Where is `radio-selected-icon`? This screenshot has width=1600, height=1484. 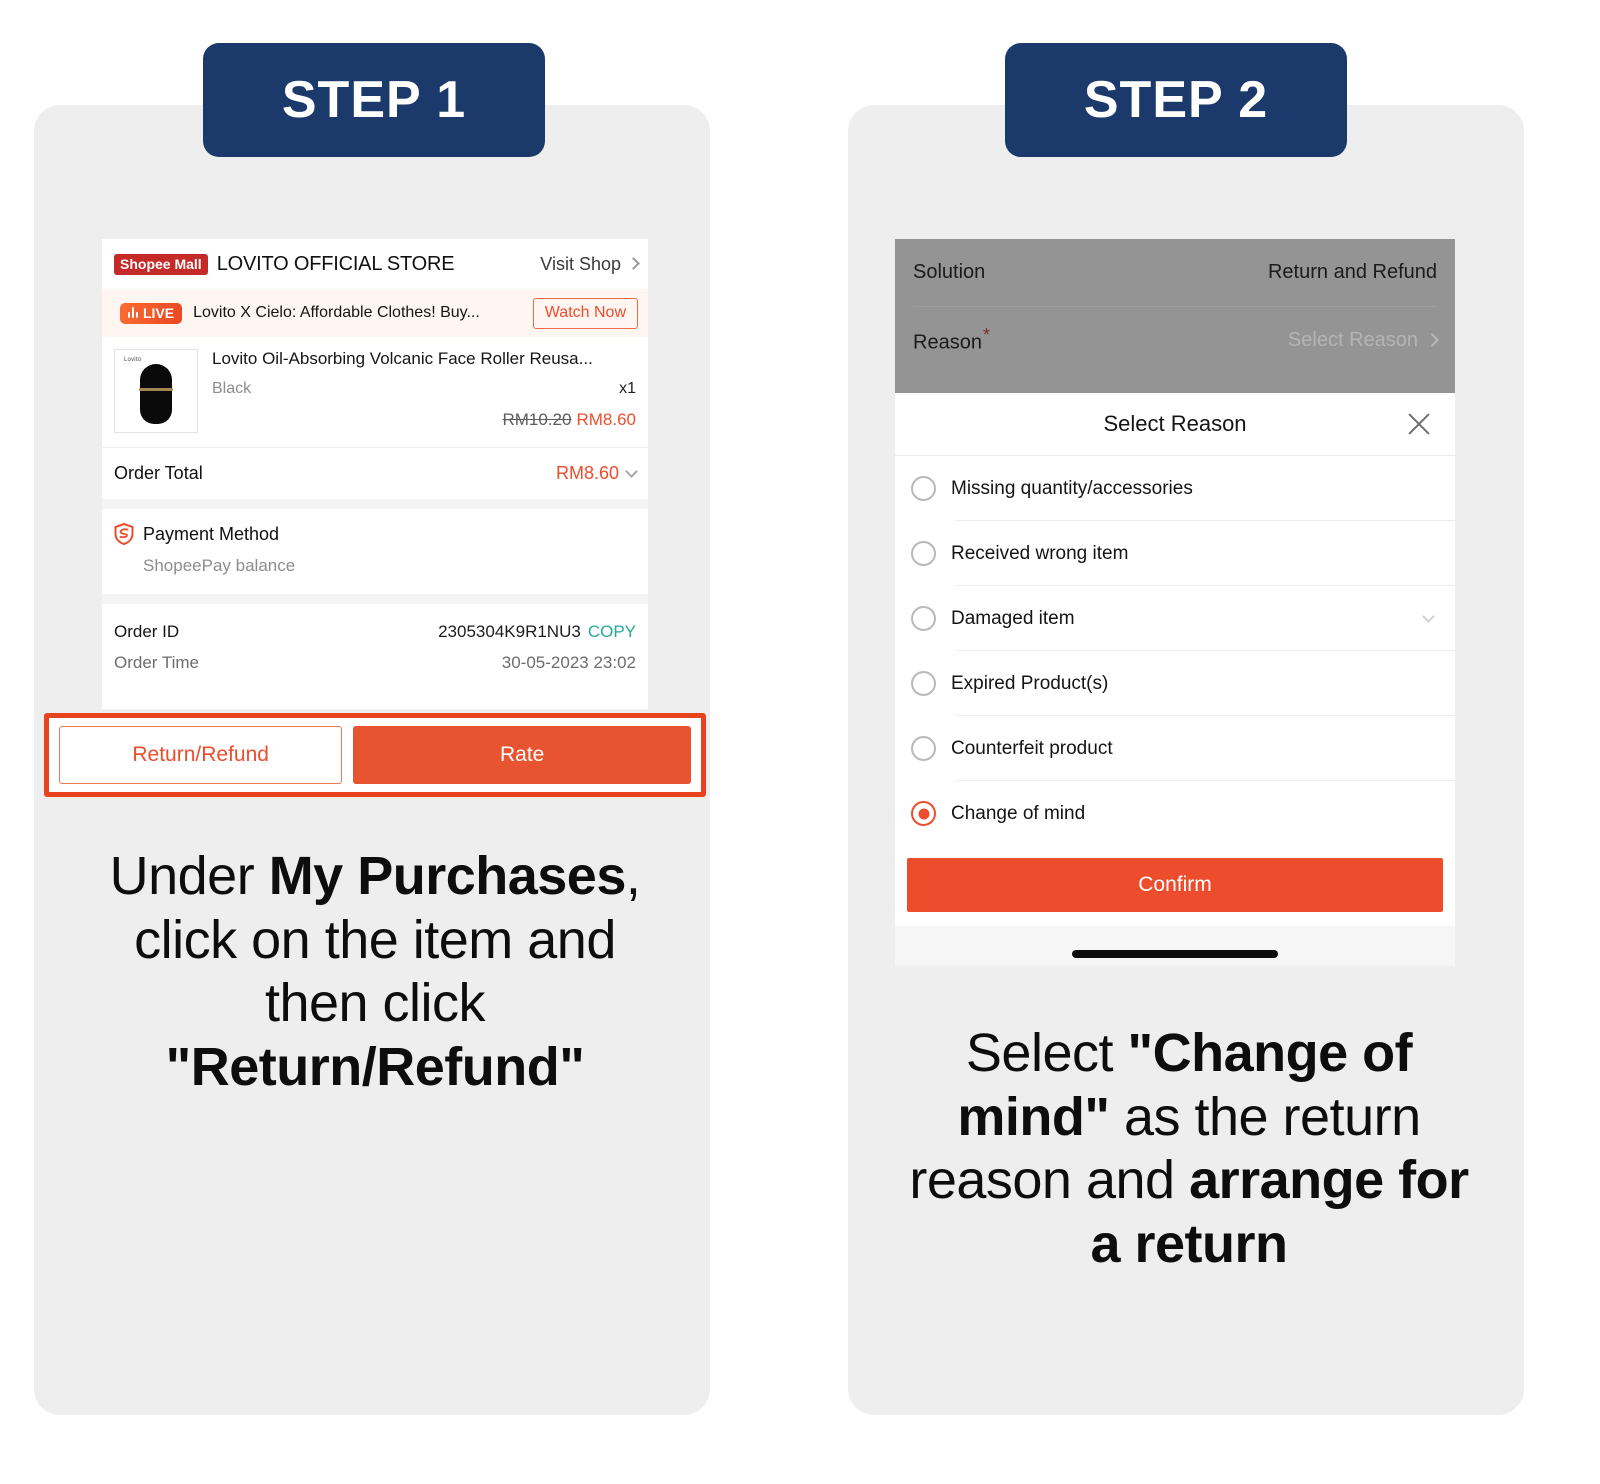
radio-selected-icon is located at coordinates (923, 813).